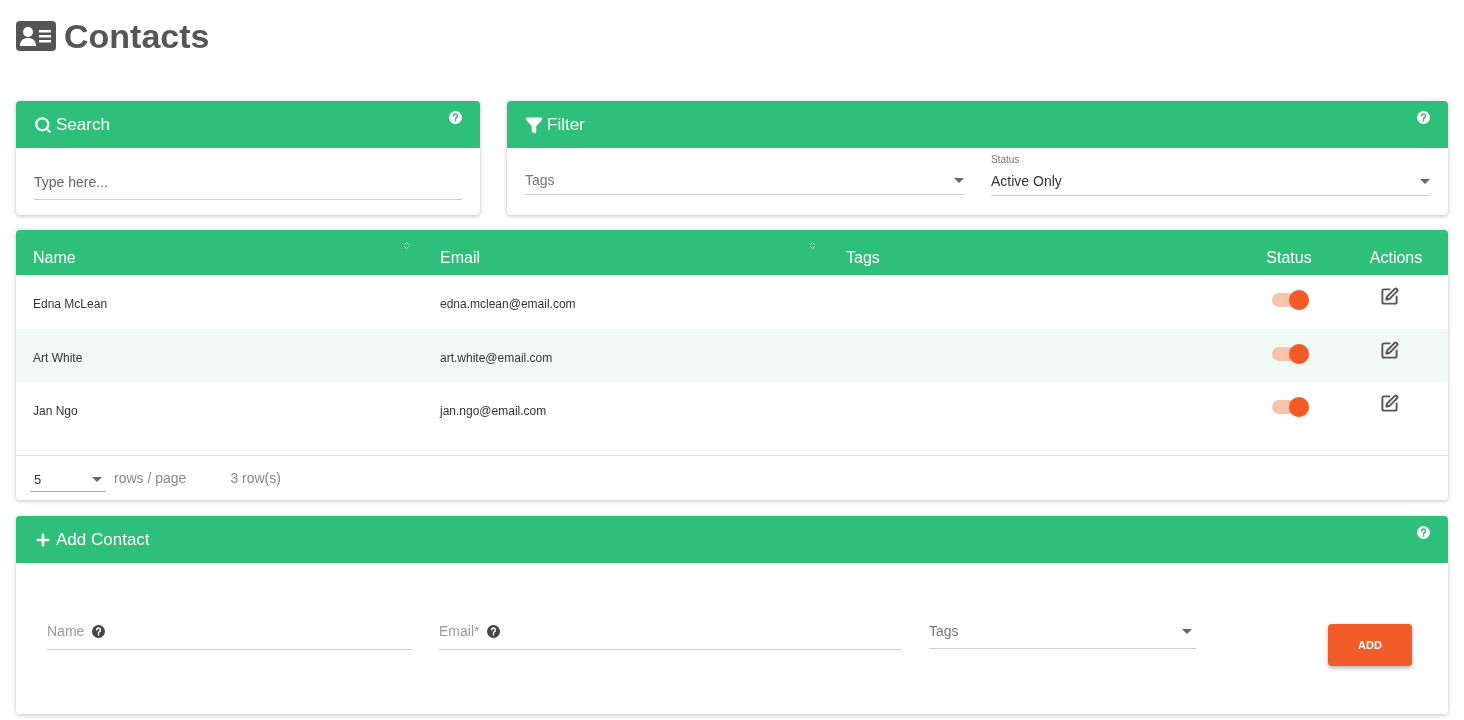 This screenshot has height=720, width=1464. I want to click on table-cell: Art White, so click(58, 357).